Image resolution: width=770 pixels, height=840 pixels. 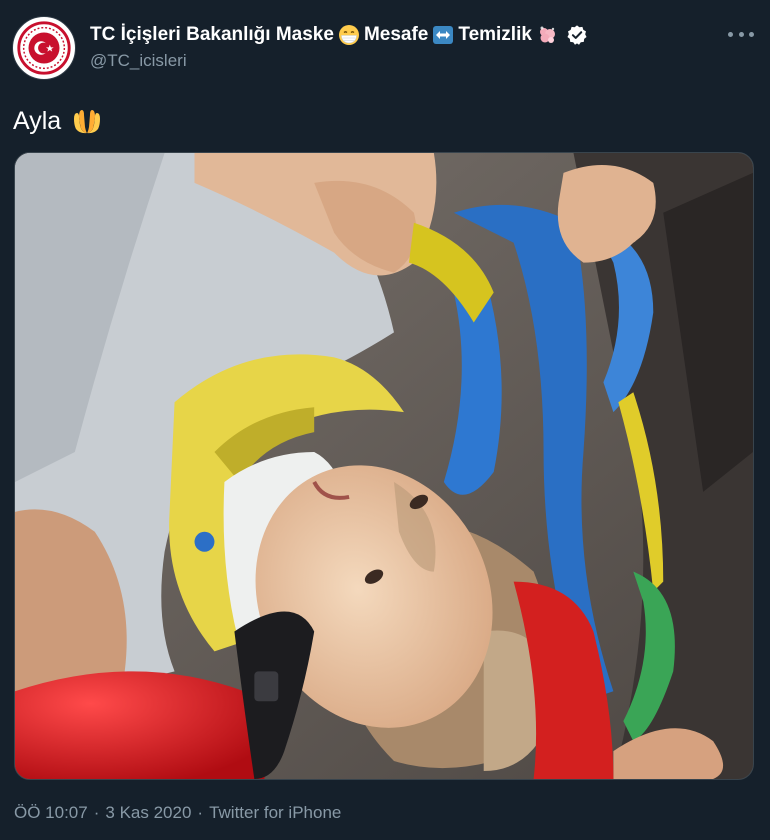 What do you see at coordinates (275, 812) in the screenshot?
I see `tweet-source: Twitter for iPhone` at bounding box center [275, 812].